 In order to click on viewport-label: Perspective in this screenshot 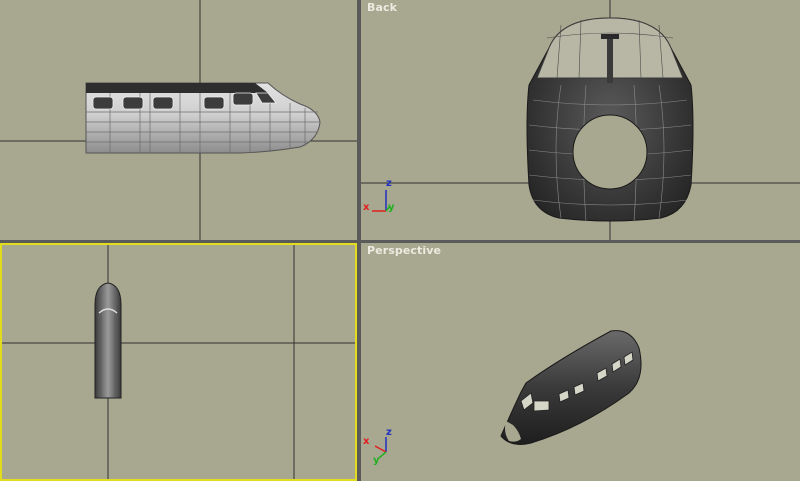, I will do `click(404, 250)`.